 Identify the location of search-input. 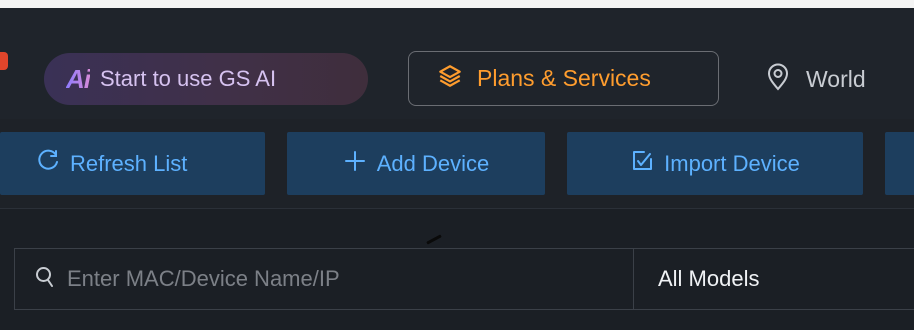
(347, 279).